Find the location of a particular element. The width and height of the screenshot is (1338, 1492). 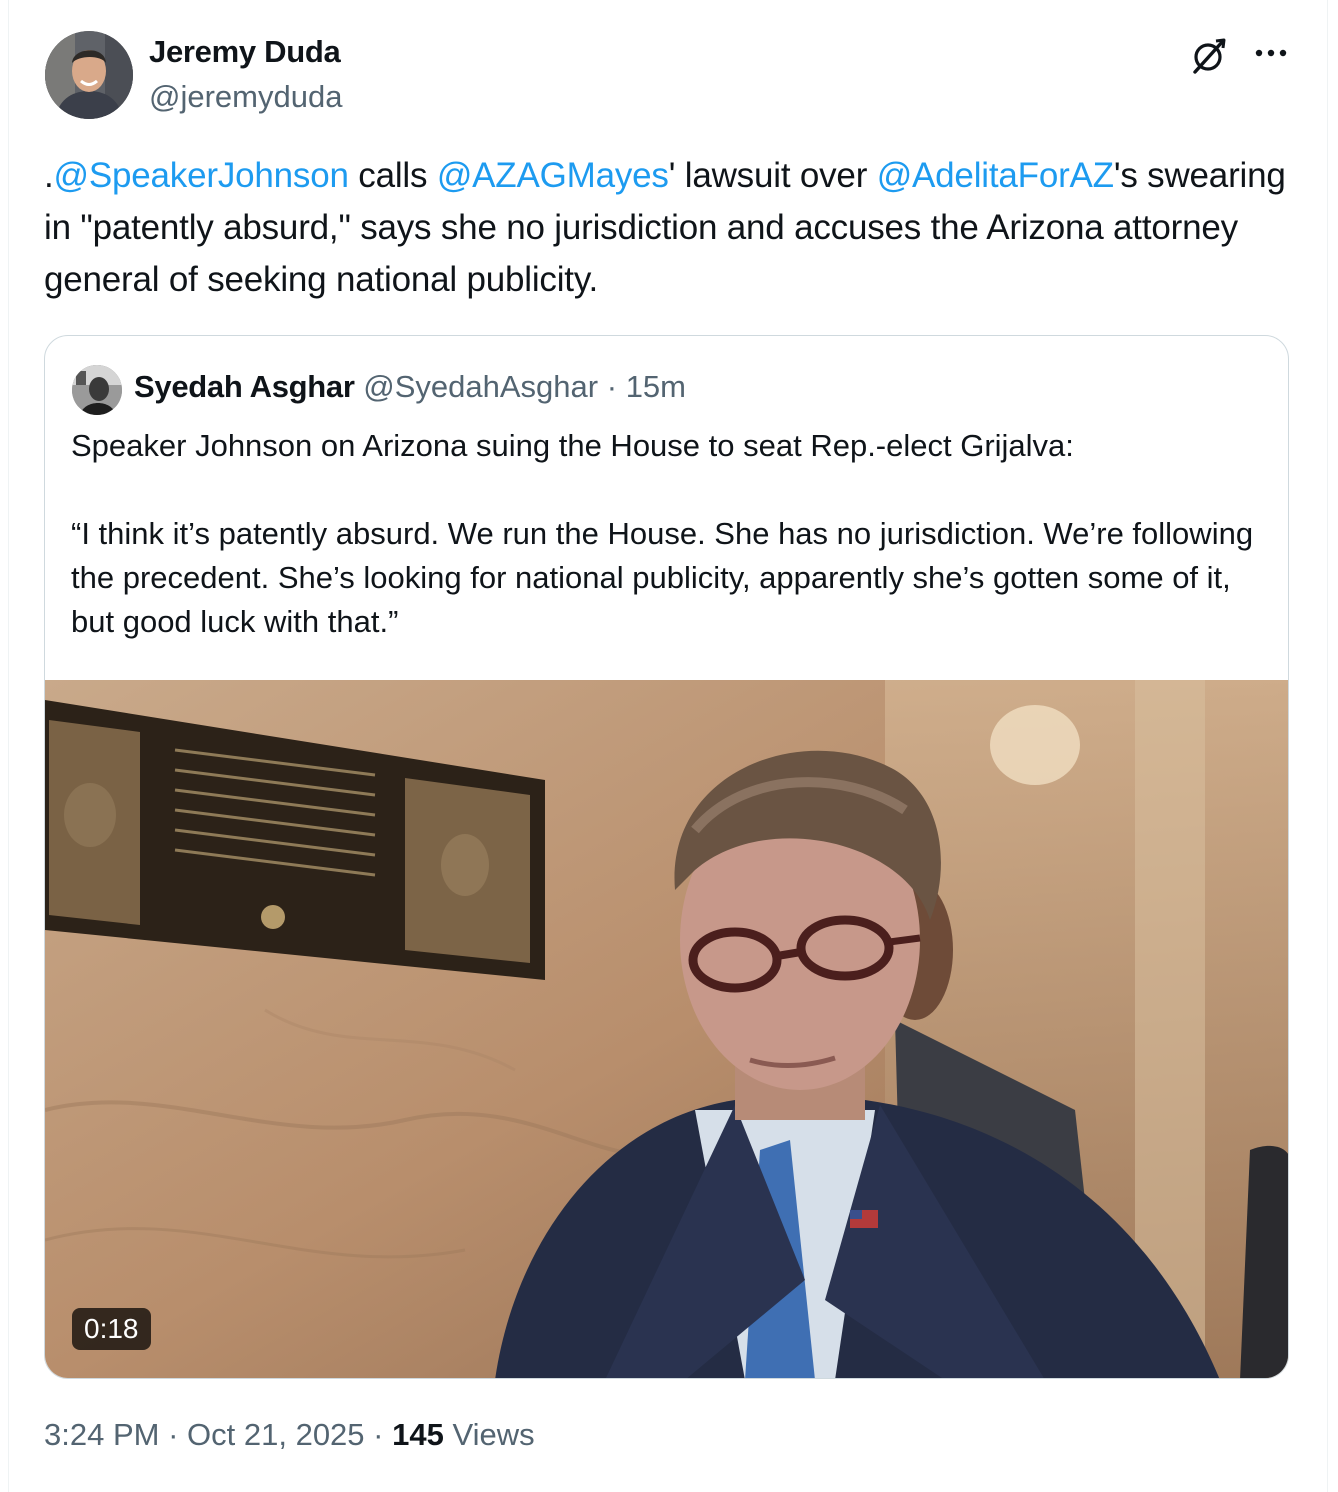

views-label: Views is located at coordinates (493, 1434).